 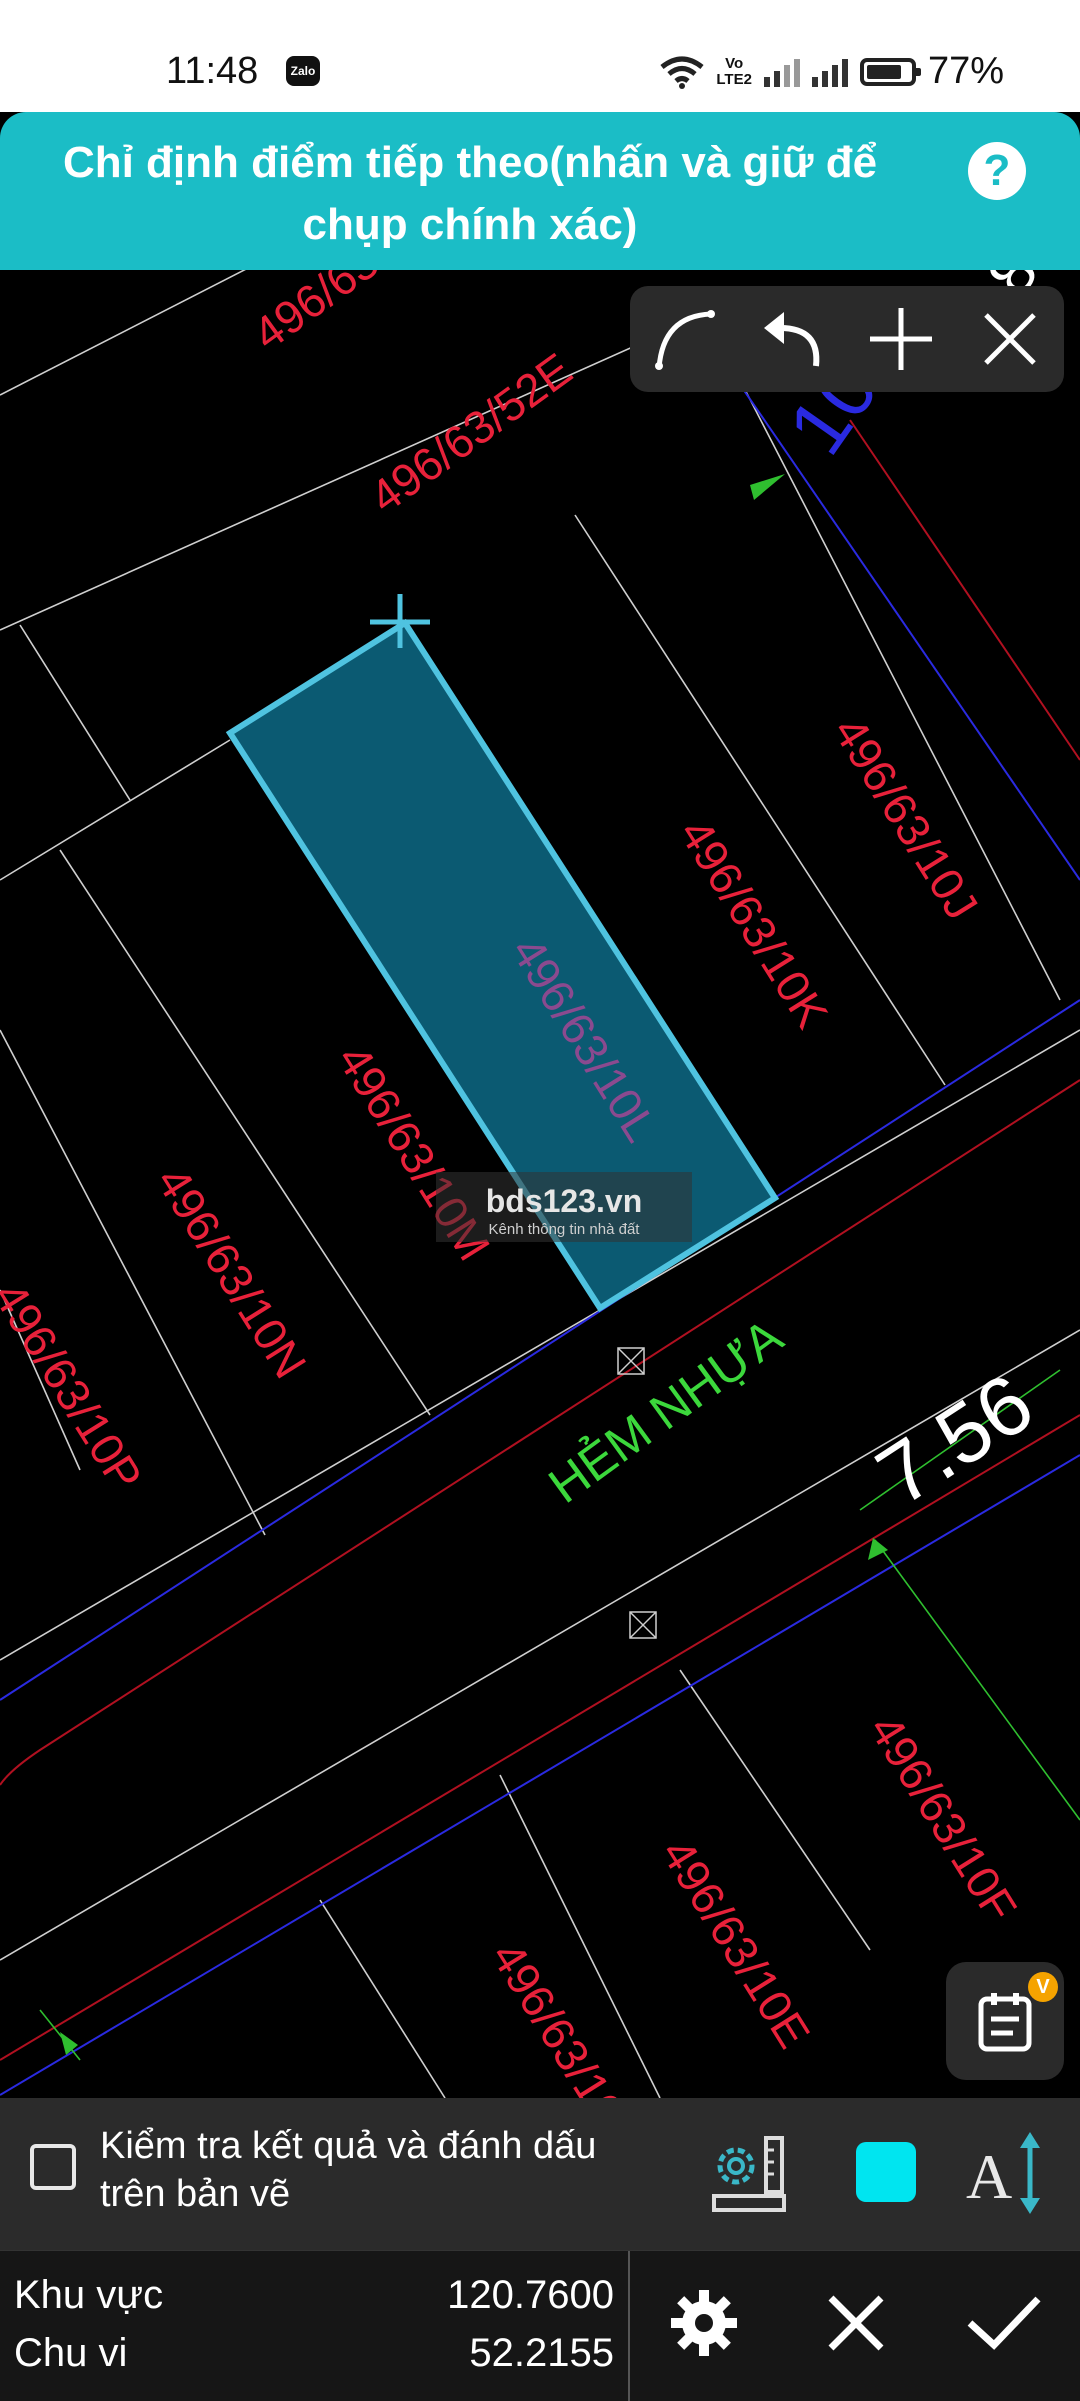 I want to click on arc-button, so click(x=684, y=339).